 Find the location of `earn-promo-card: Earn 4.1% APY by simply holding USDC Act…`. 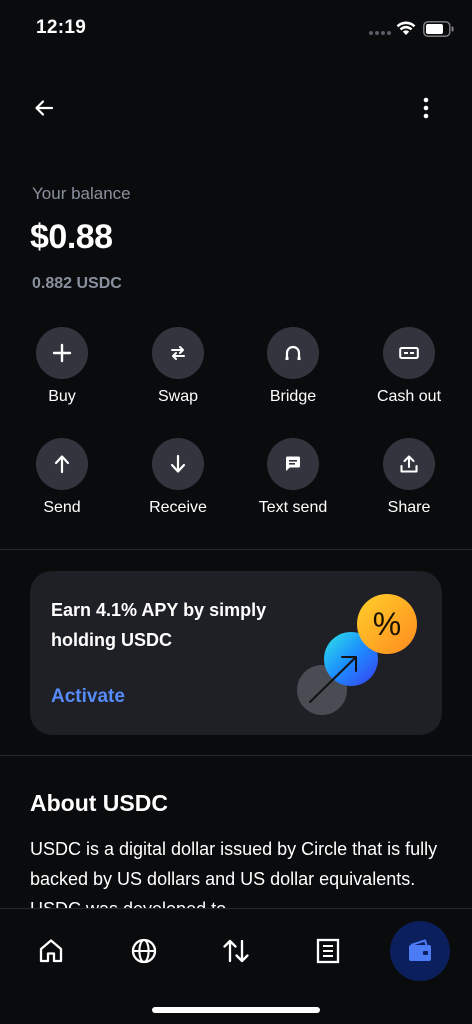

earn-promo-card: Earn 4.1% APY by simply holding USDC Act… is located at coordinates (236, 653).